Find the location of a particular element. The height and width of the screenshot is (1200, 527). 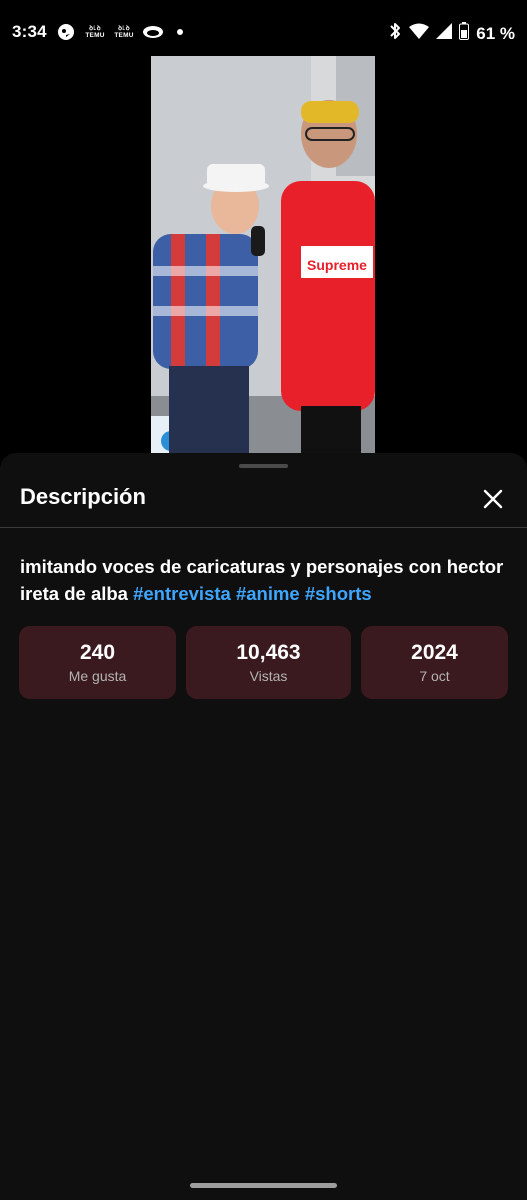

divider is located at coordinates (263, 527).